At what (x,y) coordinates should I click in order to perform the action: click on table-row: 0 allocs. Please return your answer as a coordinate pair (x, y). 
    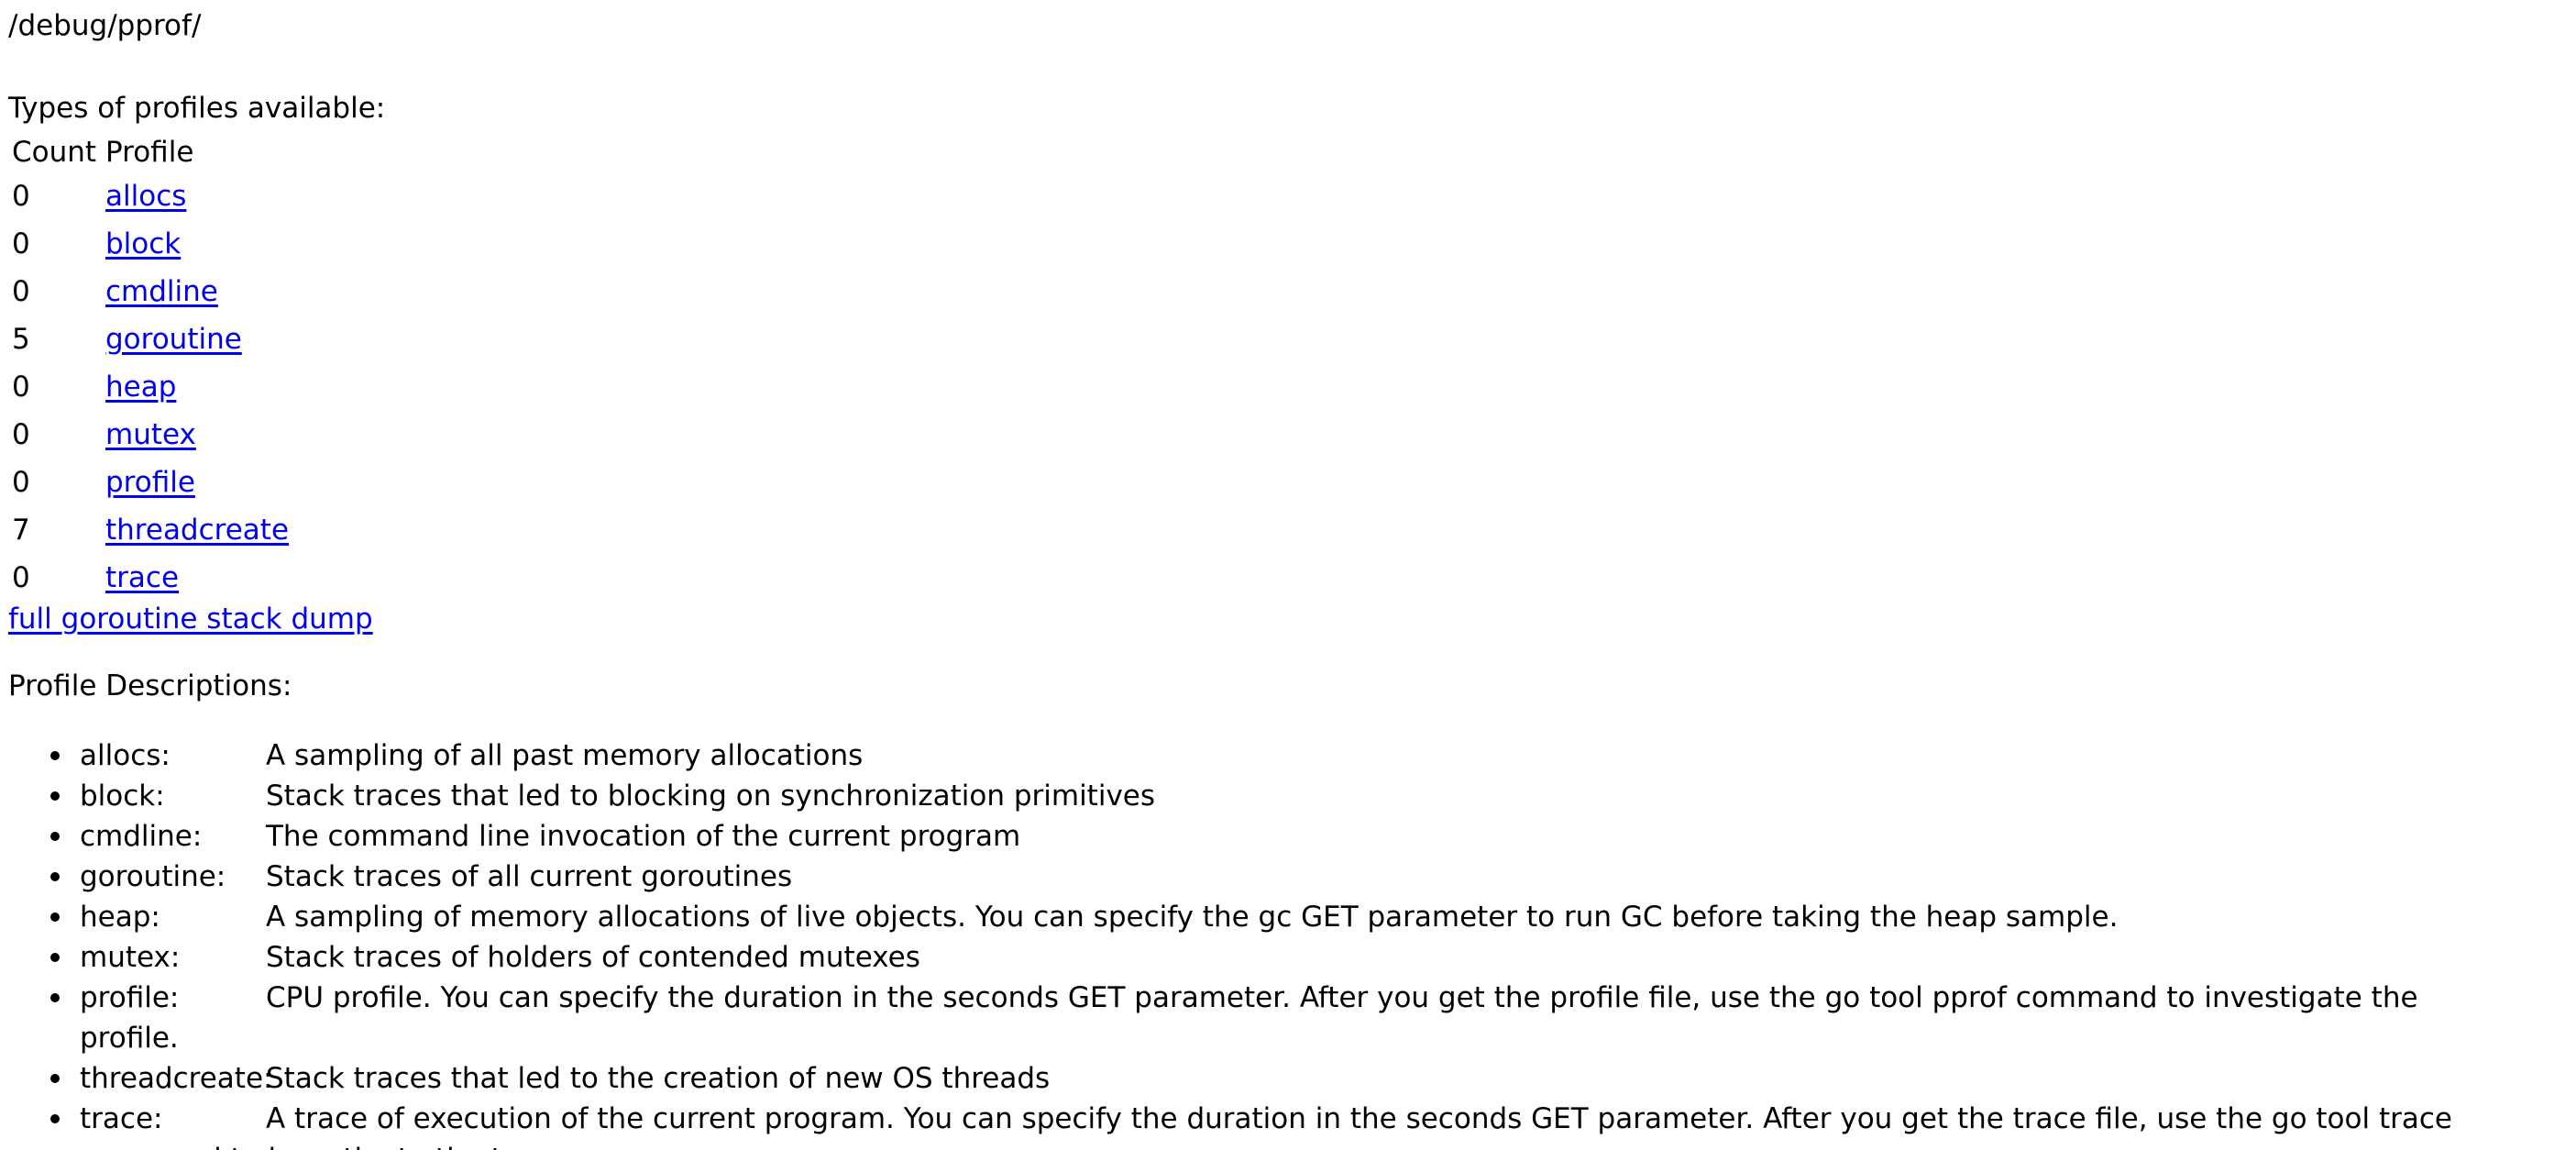
    Looking at the image, I should click on (150, 196).